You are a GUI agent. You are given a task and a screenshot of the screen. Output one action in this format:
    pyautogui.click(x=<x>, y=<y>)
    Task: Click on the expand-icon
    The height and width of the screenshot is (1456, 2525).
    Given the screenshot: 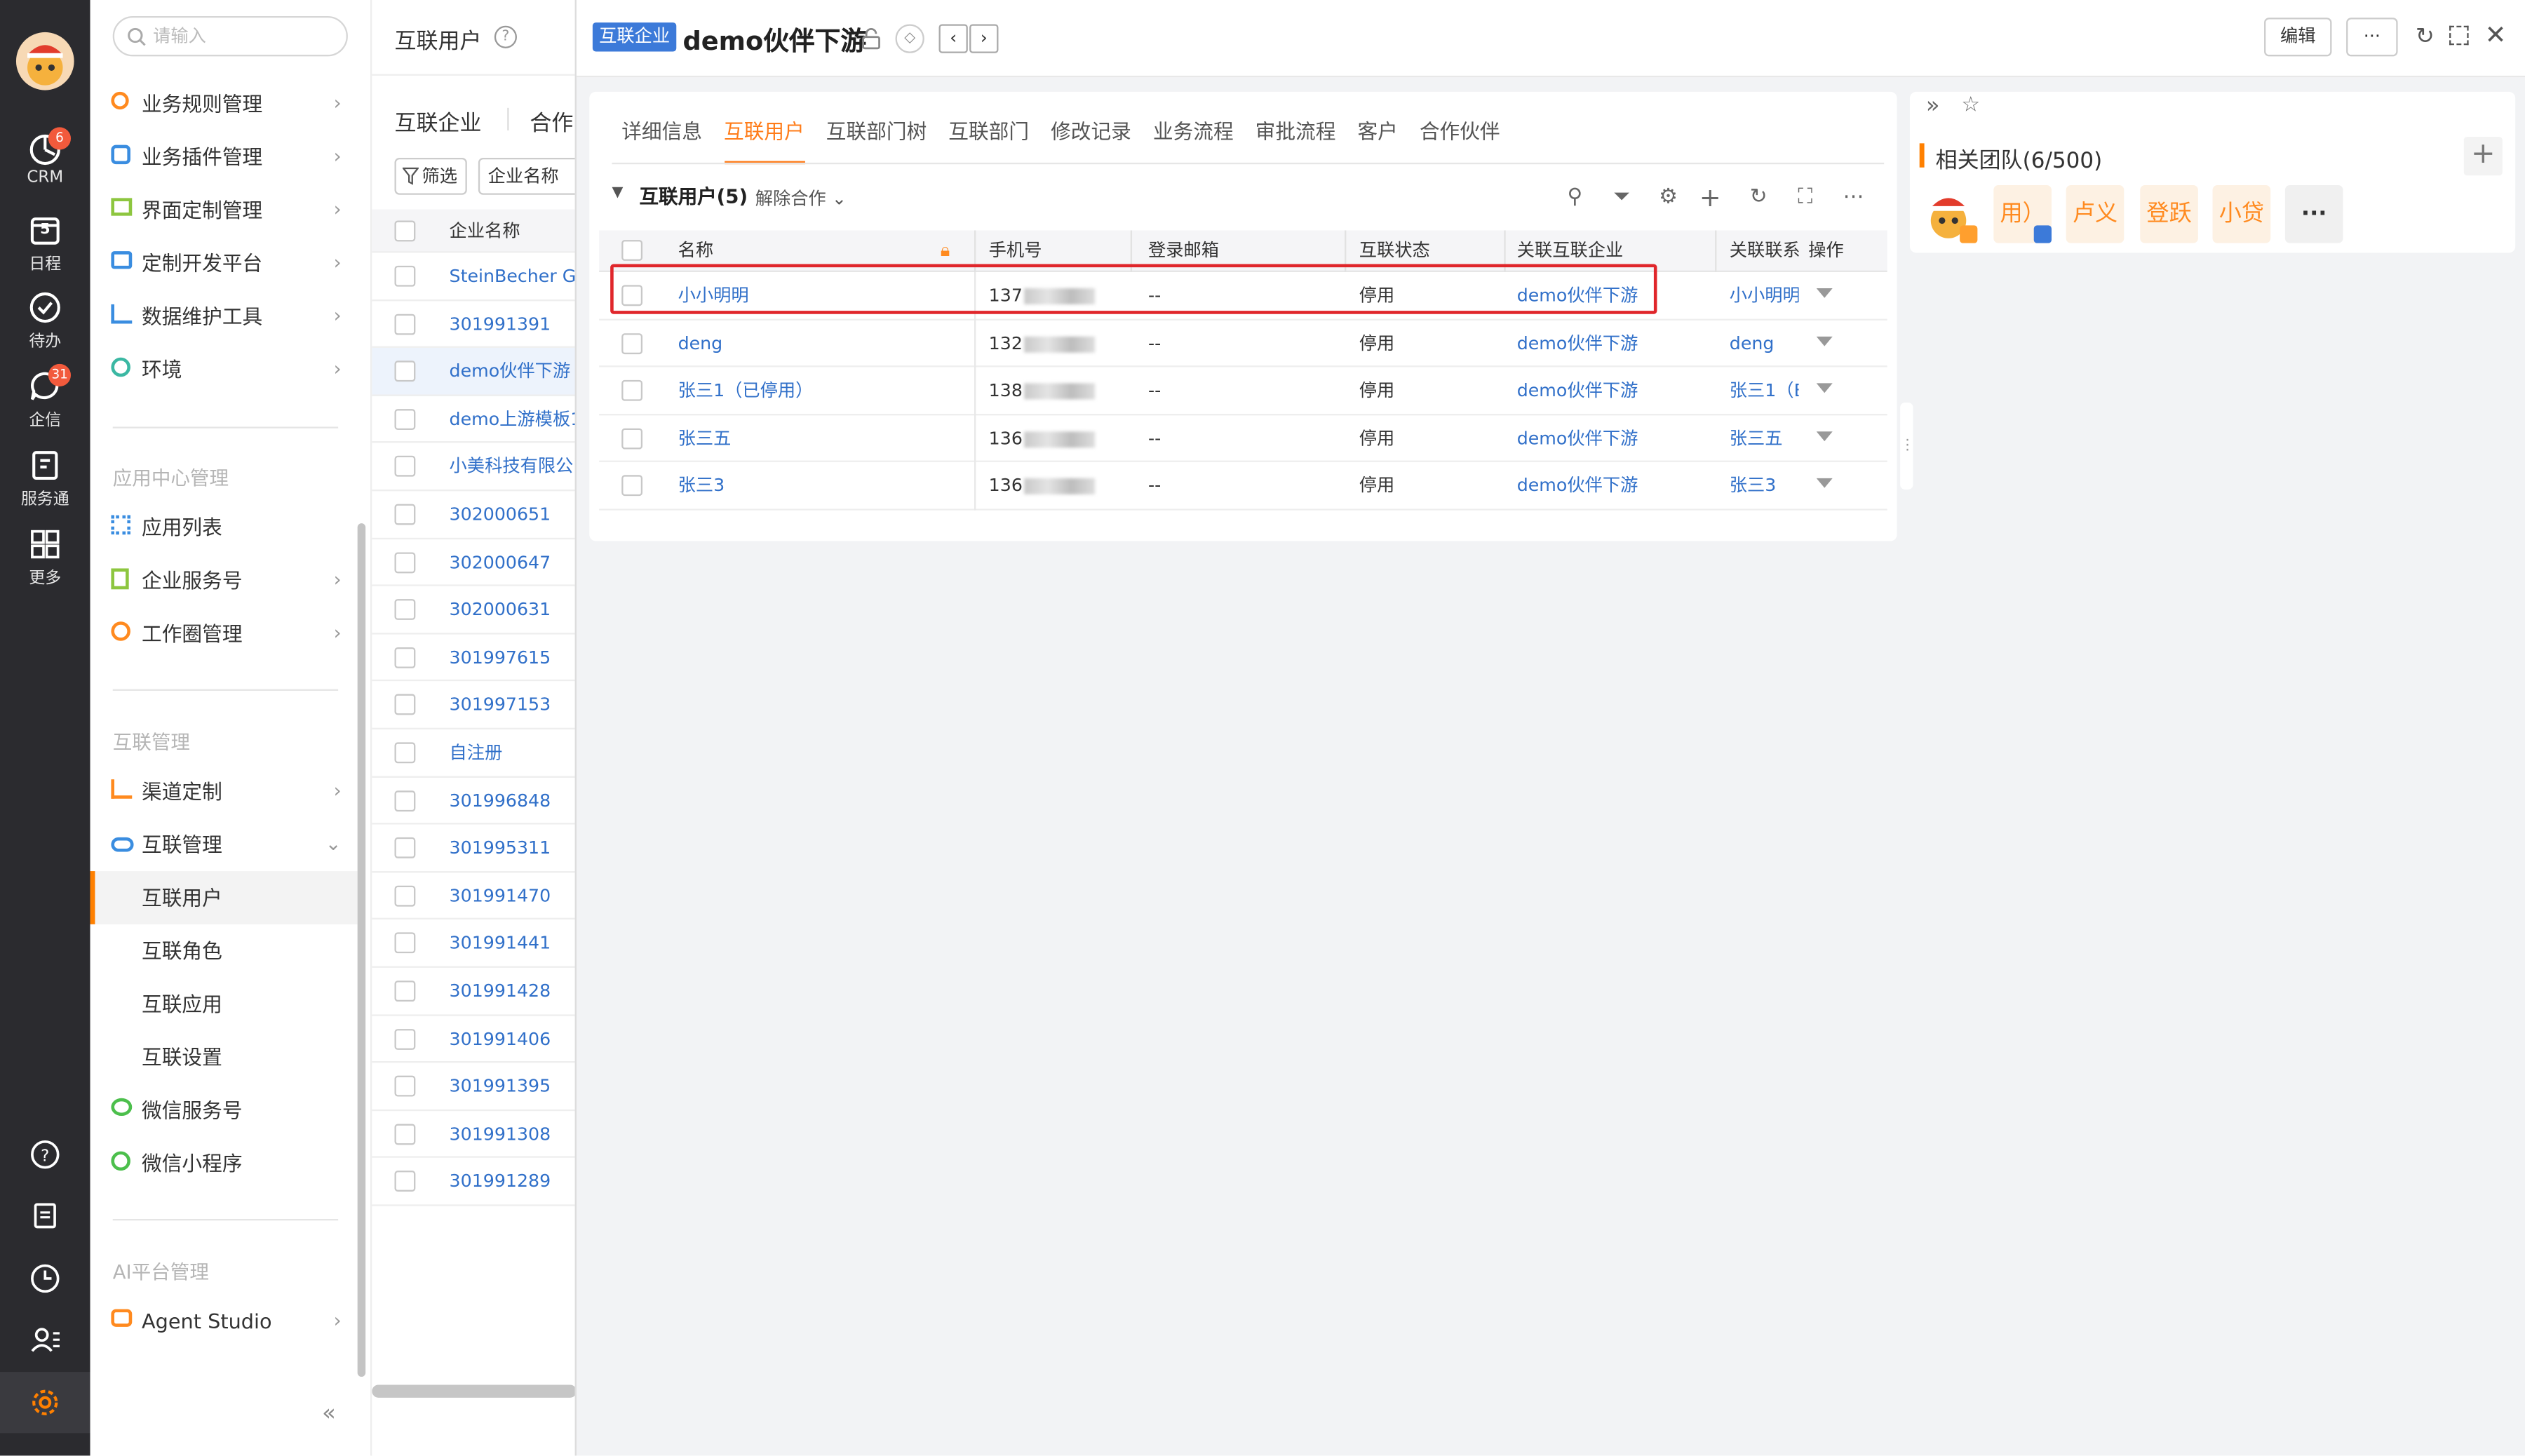 What is the action you would take?
    pyautogui.click(x=2459, y=35)
    